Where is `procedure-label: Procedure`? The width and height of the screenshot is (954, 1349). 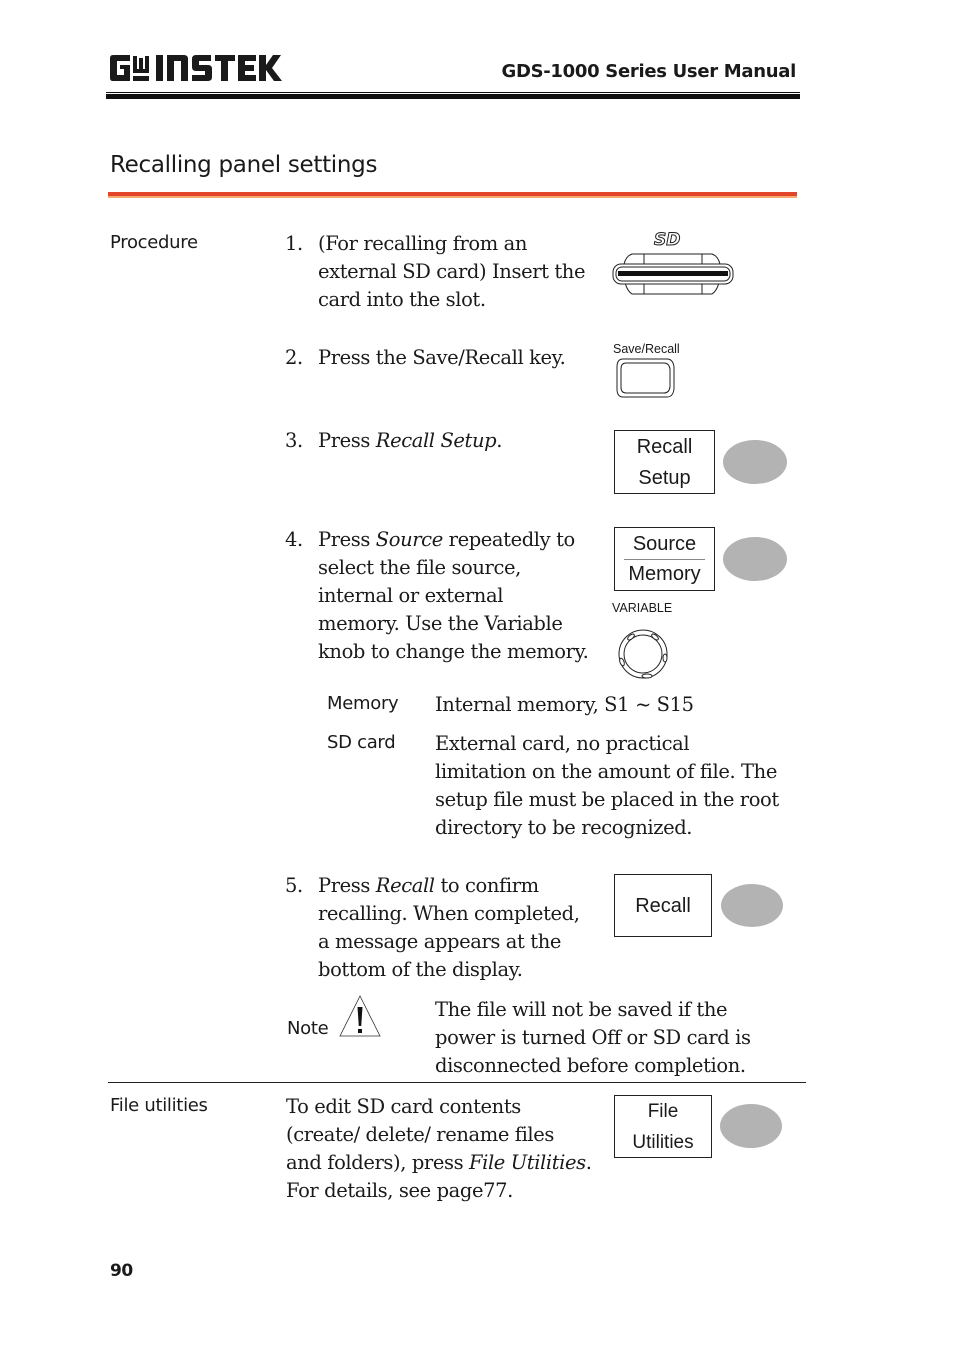
procedure-label: Procedure is located at coordinates (154, 242).